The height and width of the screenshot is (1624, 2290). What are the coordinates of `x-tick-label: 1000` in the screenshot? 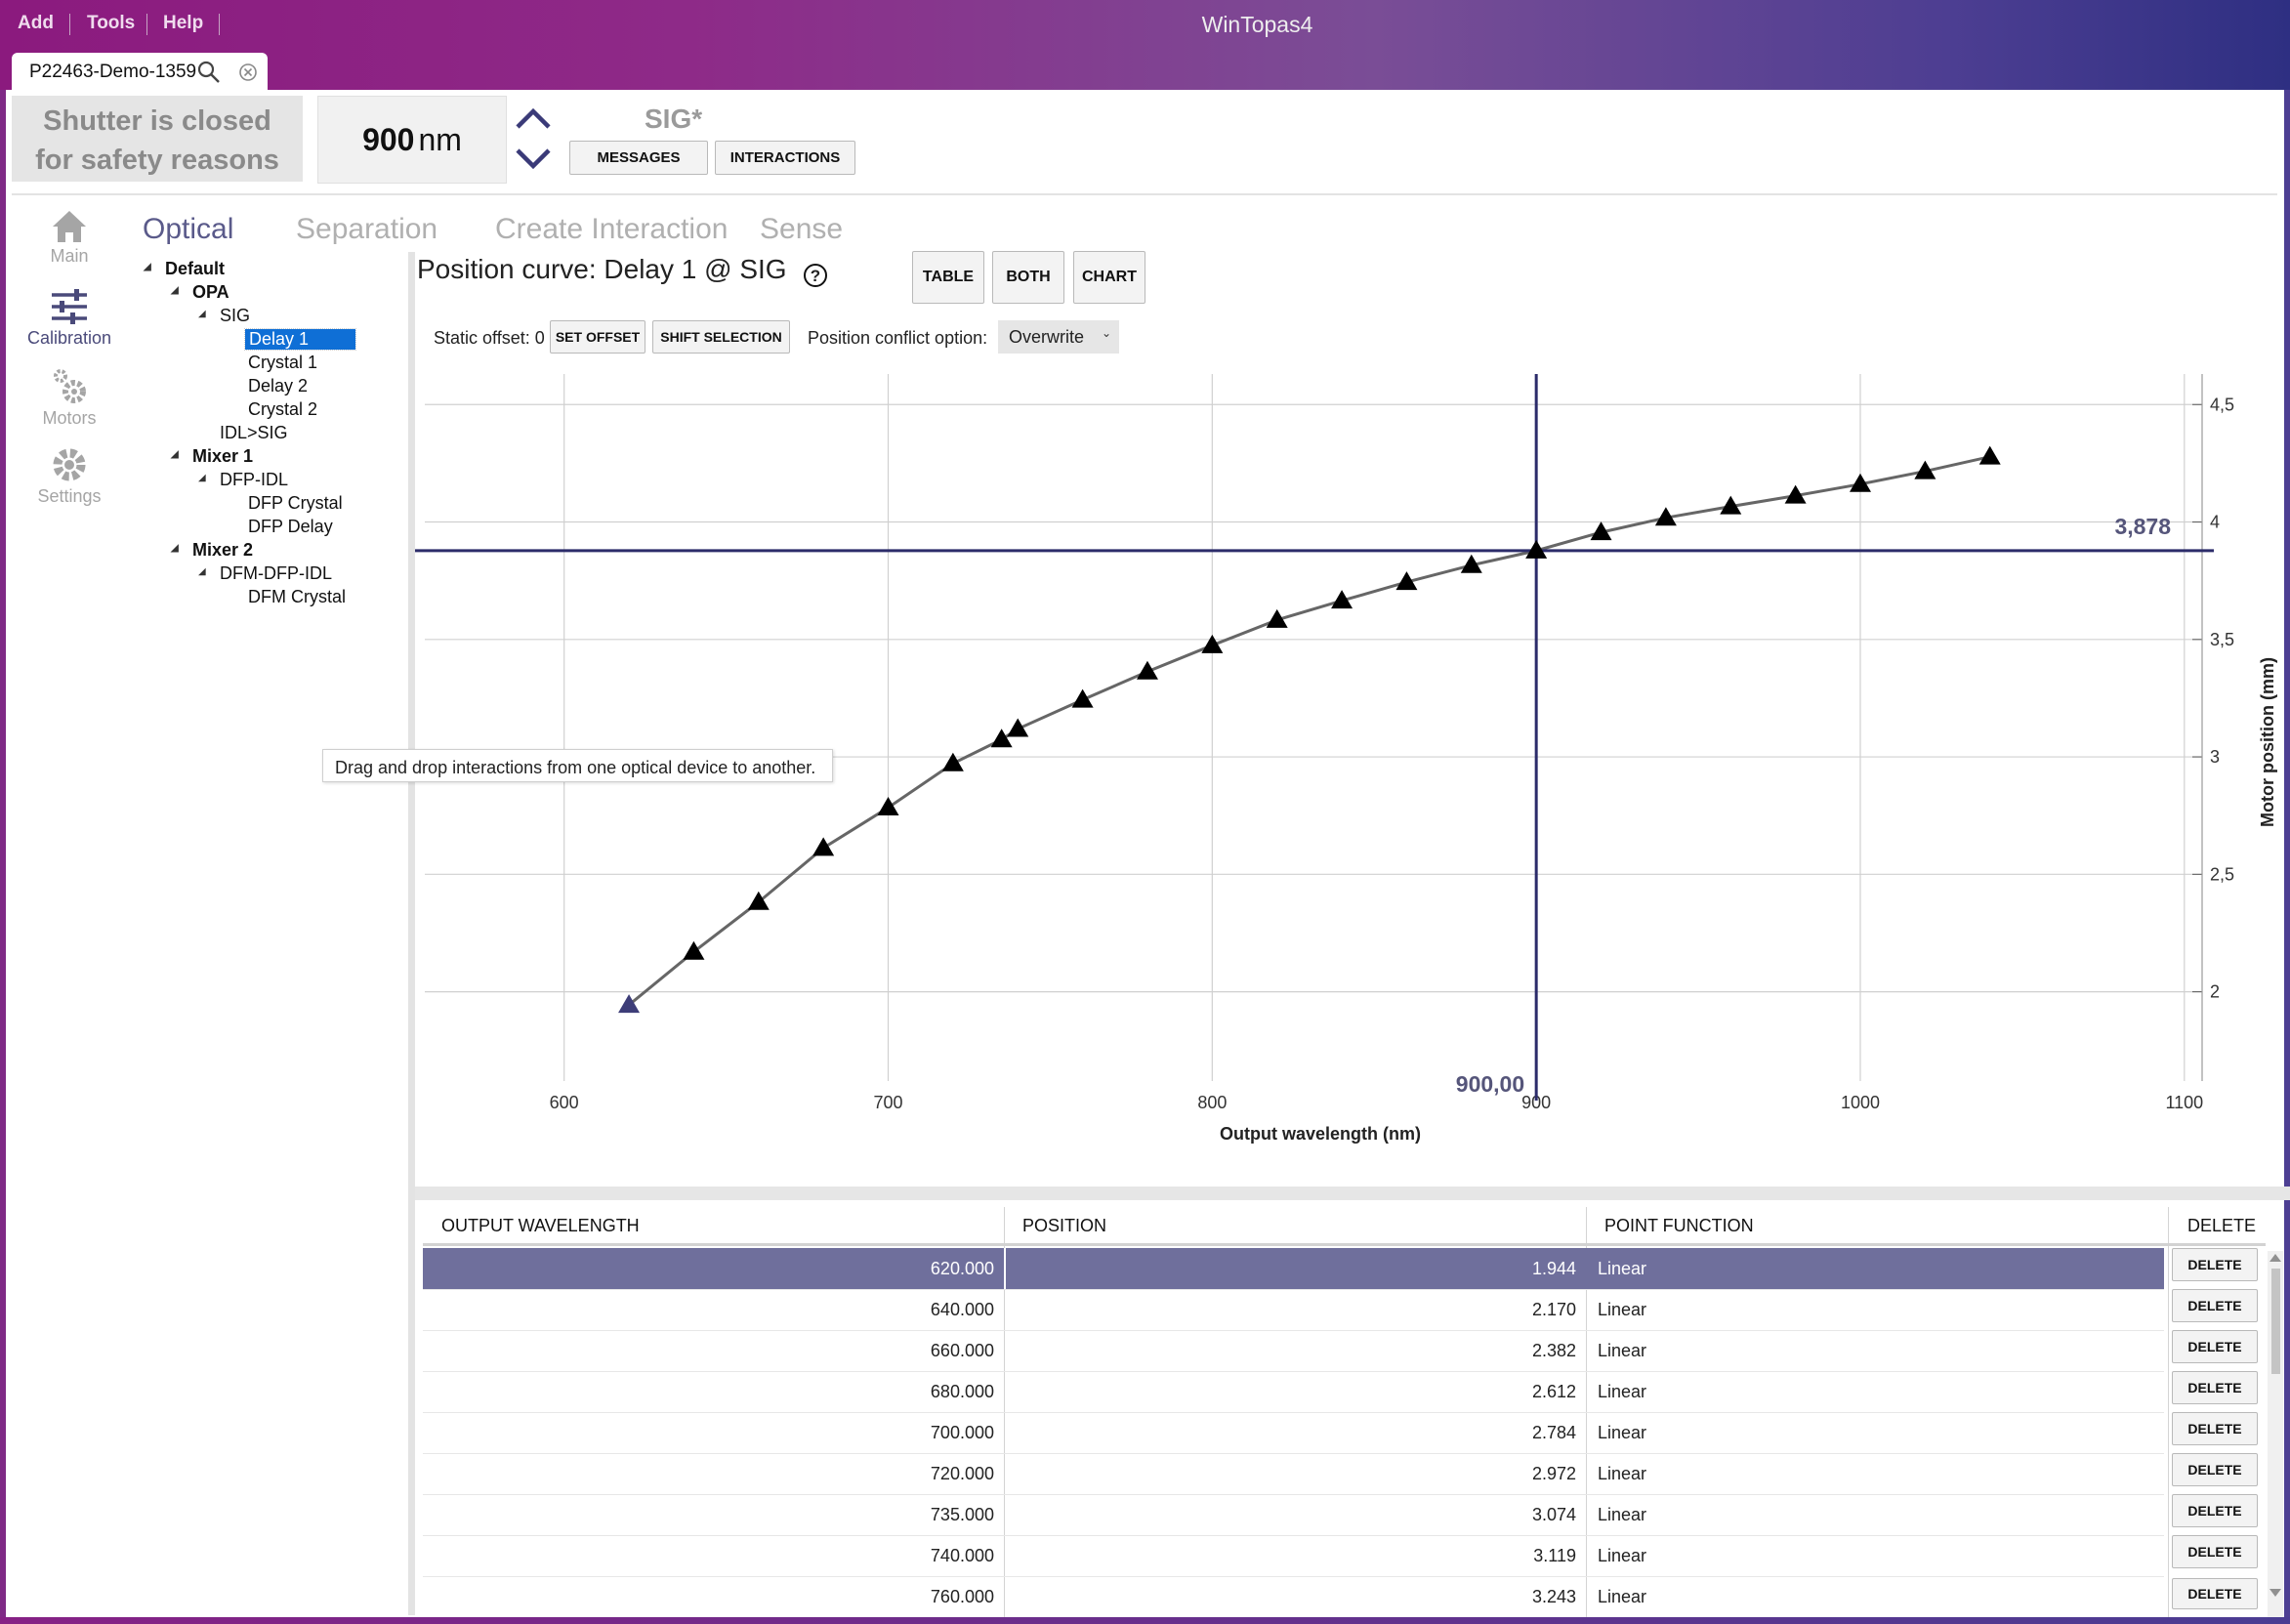 It's located at (1860, 1102).